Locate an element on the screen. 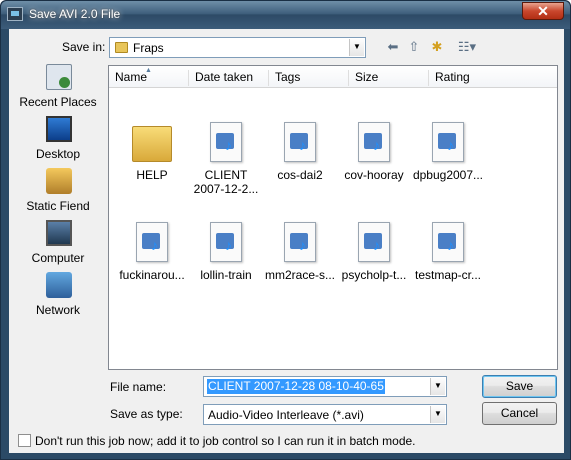  column-rating: Rating is located at coordinates (469, 78).